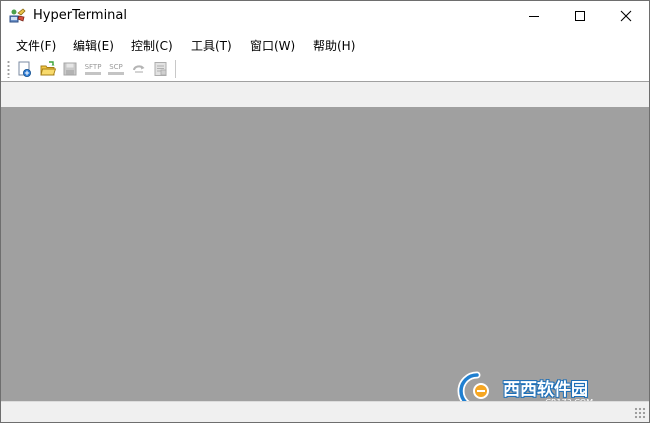  What do you see at coordinates (334, 45) in the screenshot?
I see `menu-help: 帮助(H)` at bounding box center [334, 45].